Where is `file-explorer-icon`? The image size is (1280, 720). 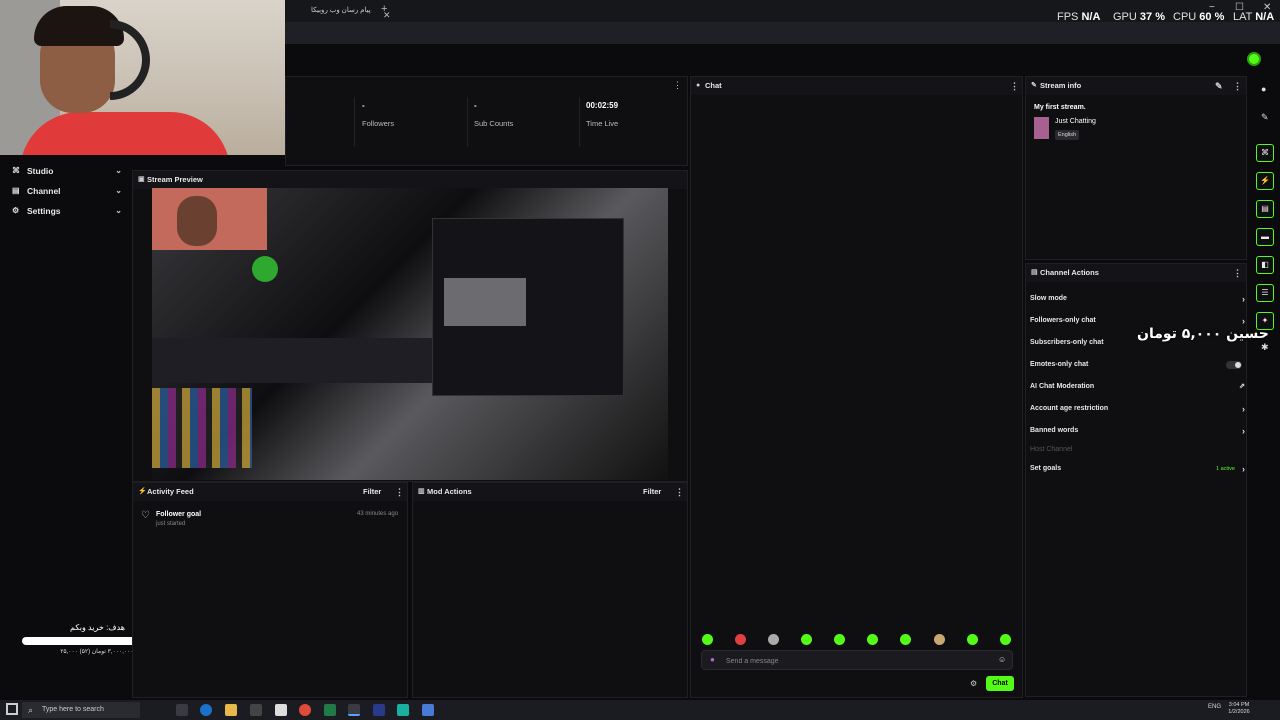 file-explorer-icon is located at coordinates (231, 710).